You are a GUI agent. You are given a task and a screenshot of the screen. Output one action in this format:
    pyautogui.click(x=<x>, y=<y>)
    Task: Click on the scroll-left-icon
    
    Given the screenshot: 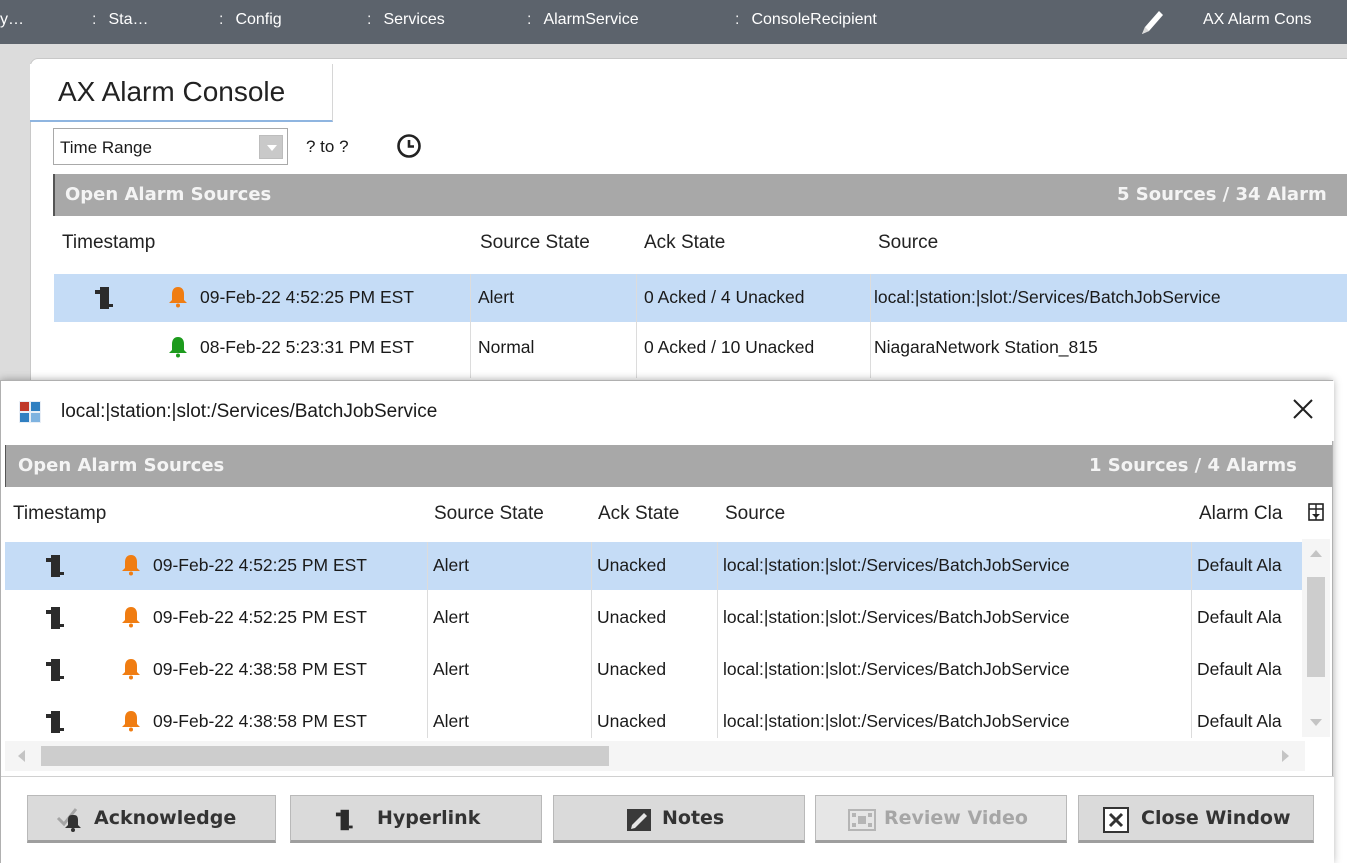 What is the action you would take?
    pyautogui.click(x=21, y=756)
    